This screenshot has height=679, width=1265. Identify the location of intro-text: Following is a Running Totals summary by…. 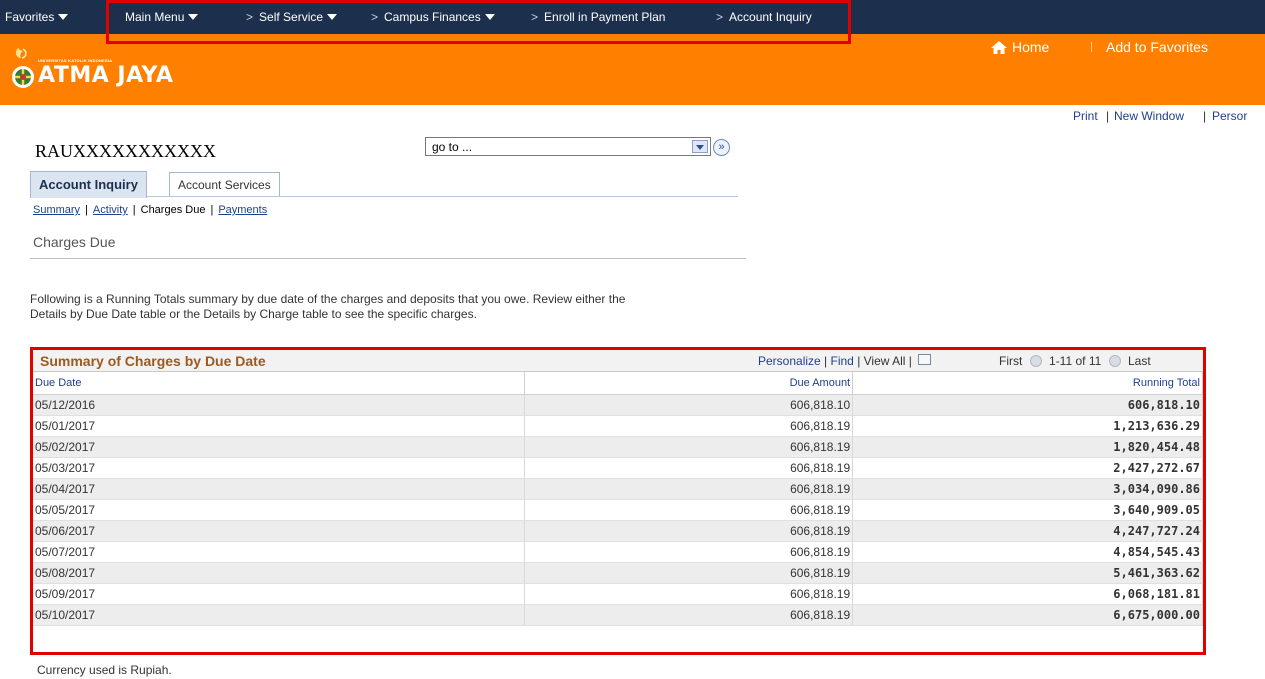
(328, 306).